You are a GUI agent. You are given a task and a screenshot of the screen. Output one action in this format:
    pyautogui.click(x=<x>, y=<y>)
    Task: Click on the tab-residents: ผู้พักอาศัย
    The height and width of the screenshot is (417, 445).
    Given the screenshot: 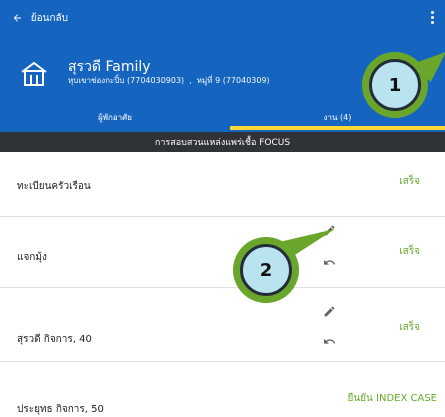 What is the action you would take?
    pyautogui.click(x=115, y=117)
    